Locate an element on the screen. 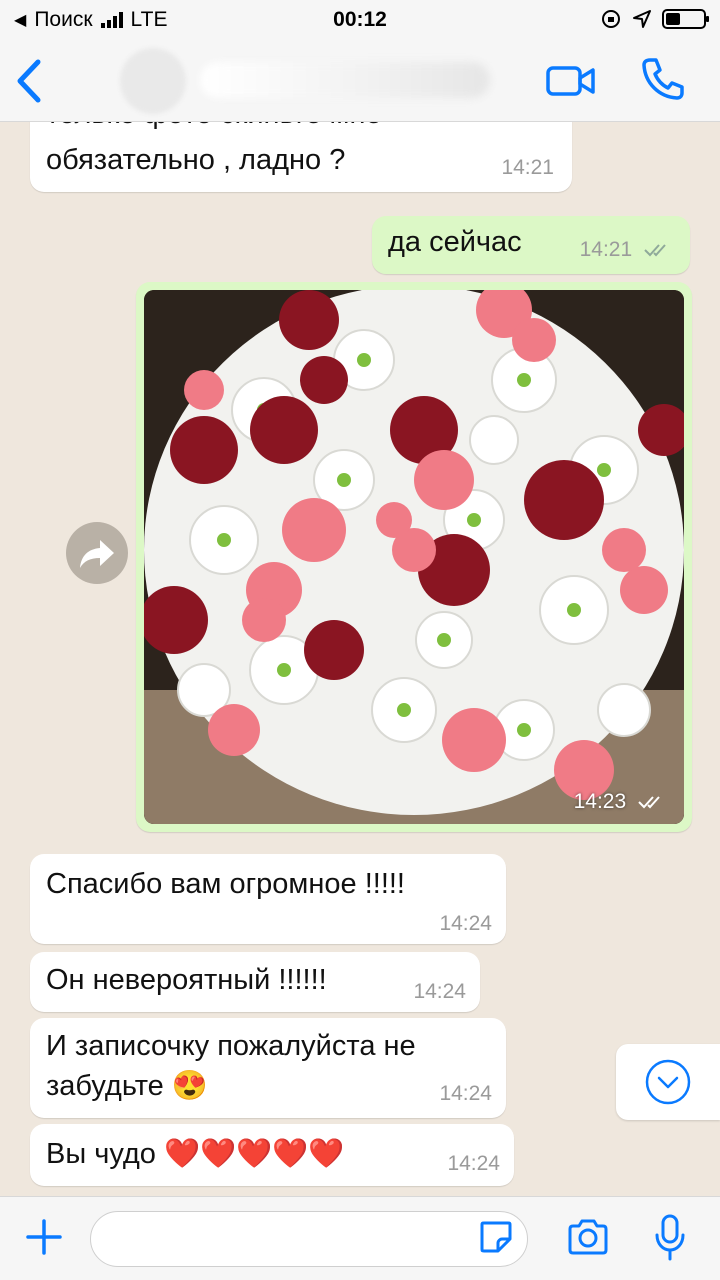 The width and height of the screenshot is (720, 1280). back-to-app-arrow-icon: ◀ is located at coordinates (20, 20).